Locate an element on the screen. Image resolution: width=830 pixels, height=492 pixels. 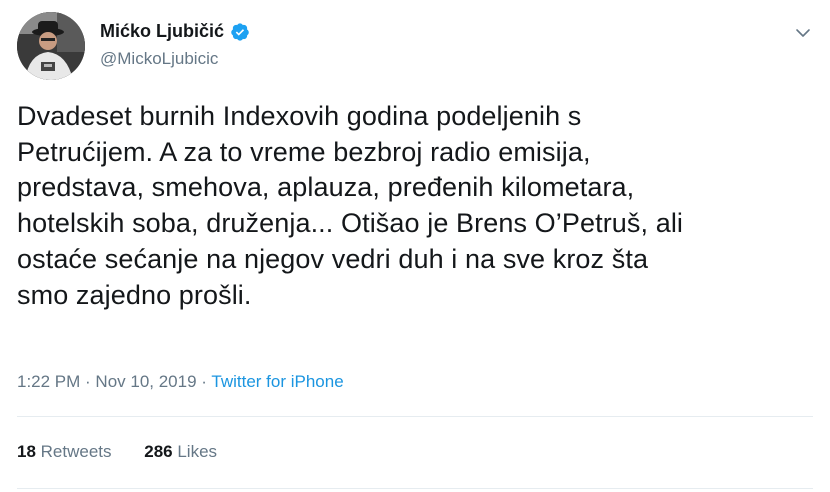
retweets-stat: 18 Retweets is located at coordinates (64, 451).